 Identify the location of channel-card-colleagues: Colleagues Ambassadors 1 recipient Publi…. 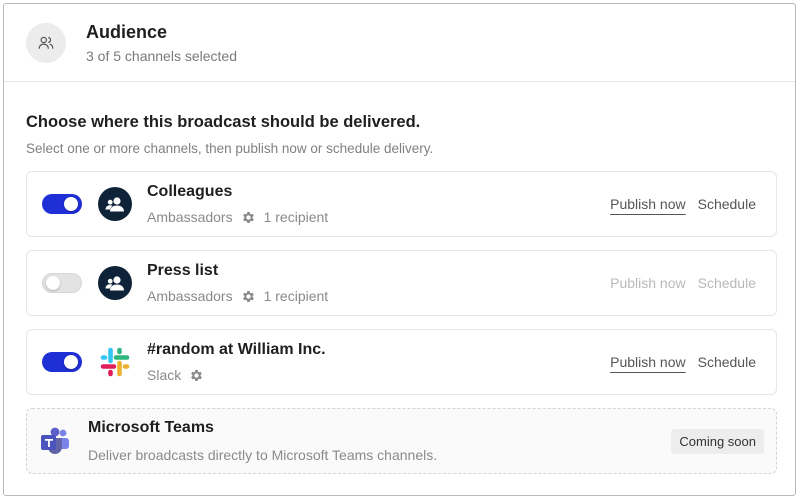
(401, 204).